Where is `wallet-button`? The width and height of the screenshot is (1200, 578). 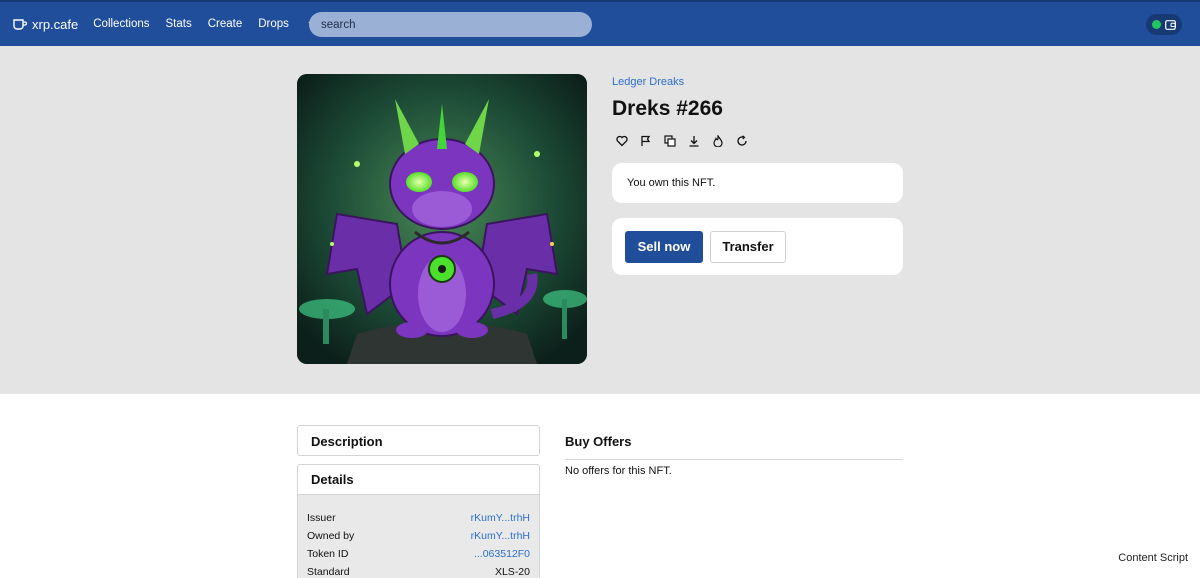
wallet-button is located at coordinates (1164, 24).